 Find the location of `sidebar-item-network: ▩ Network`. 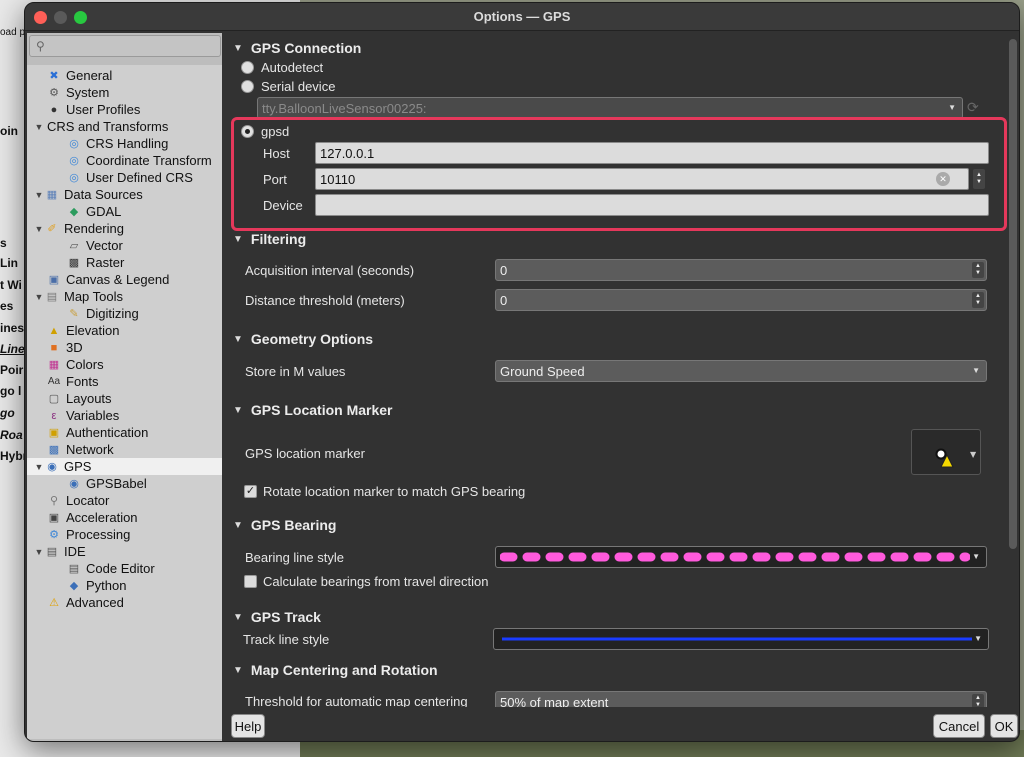

sidebar-item-network: ▩ Network is located at coordinates (80, 449).